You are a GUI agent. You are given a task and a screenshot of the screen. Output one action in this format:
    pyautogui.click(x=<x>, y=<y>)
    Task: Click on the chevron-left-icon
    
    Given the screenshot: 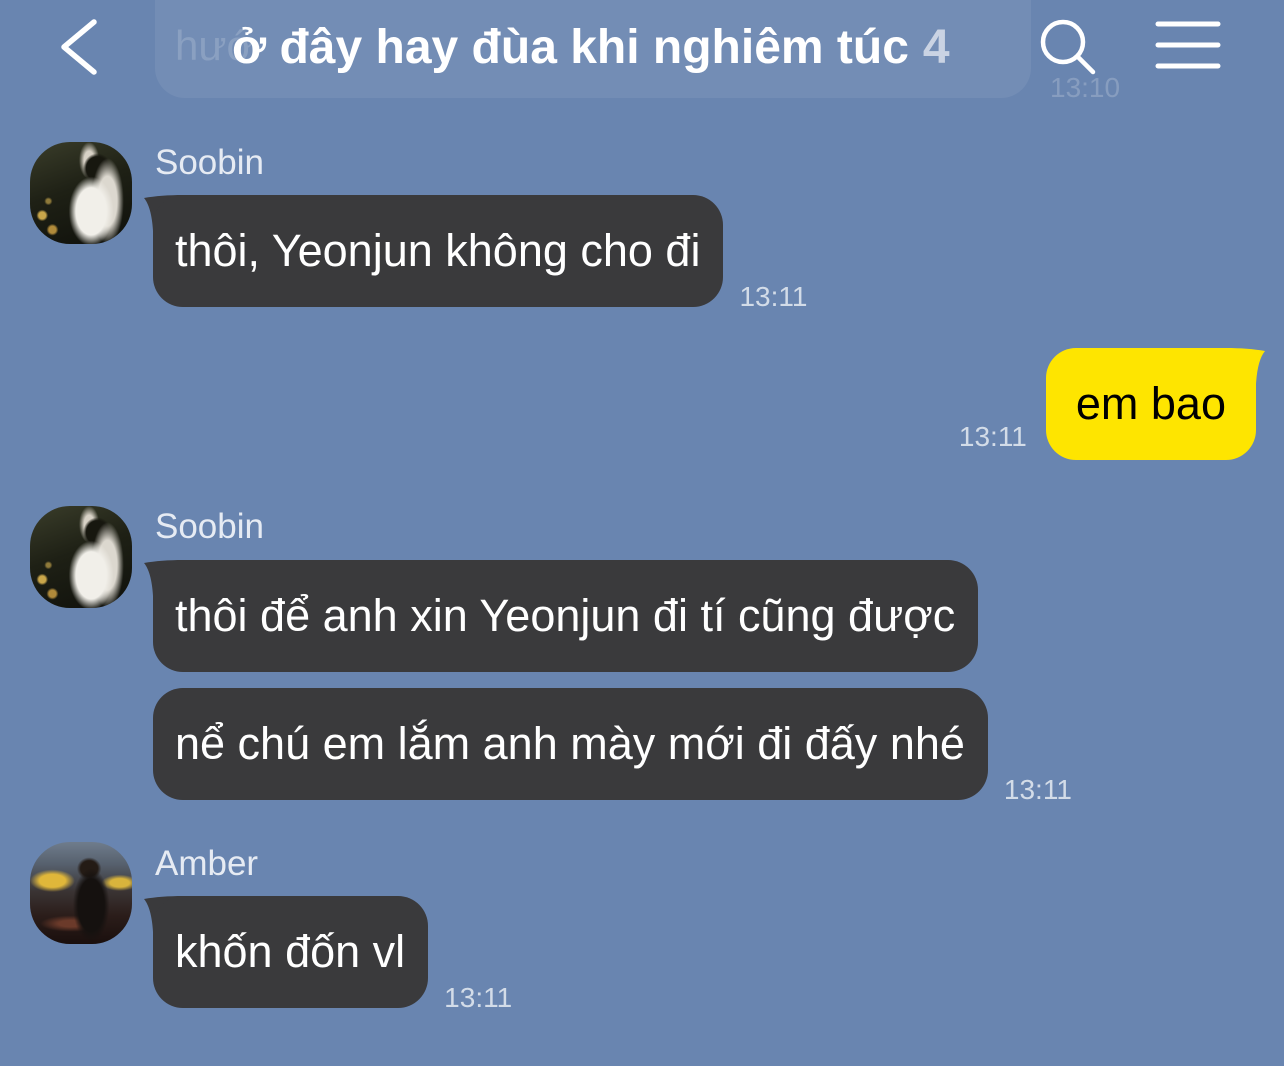 What is the action you would take?
    pyautogui.click(x=79, y=47)
    